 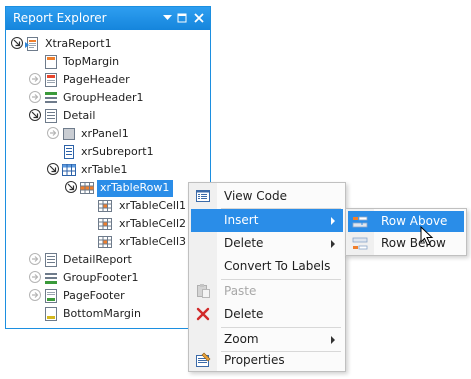 I want to click on report-icon, so click(x=33, y=44).